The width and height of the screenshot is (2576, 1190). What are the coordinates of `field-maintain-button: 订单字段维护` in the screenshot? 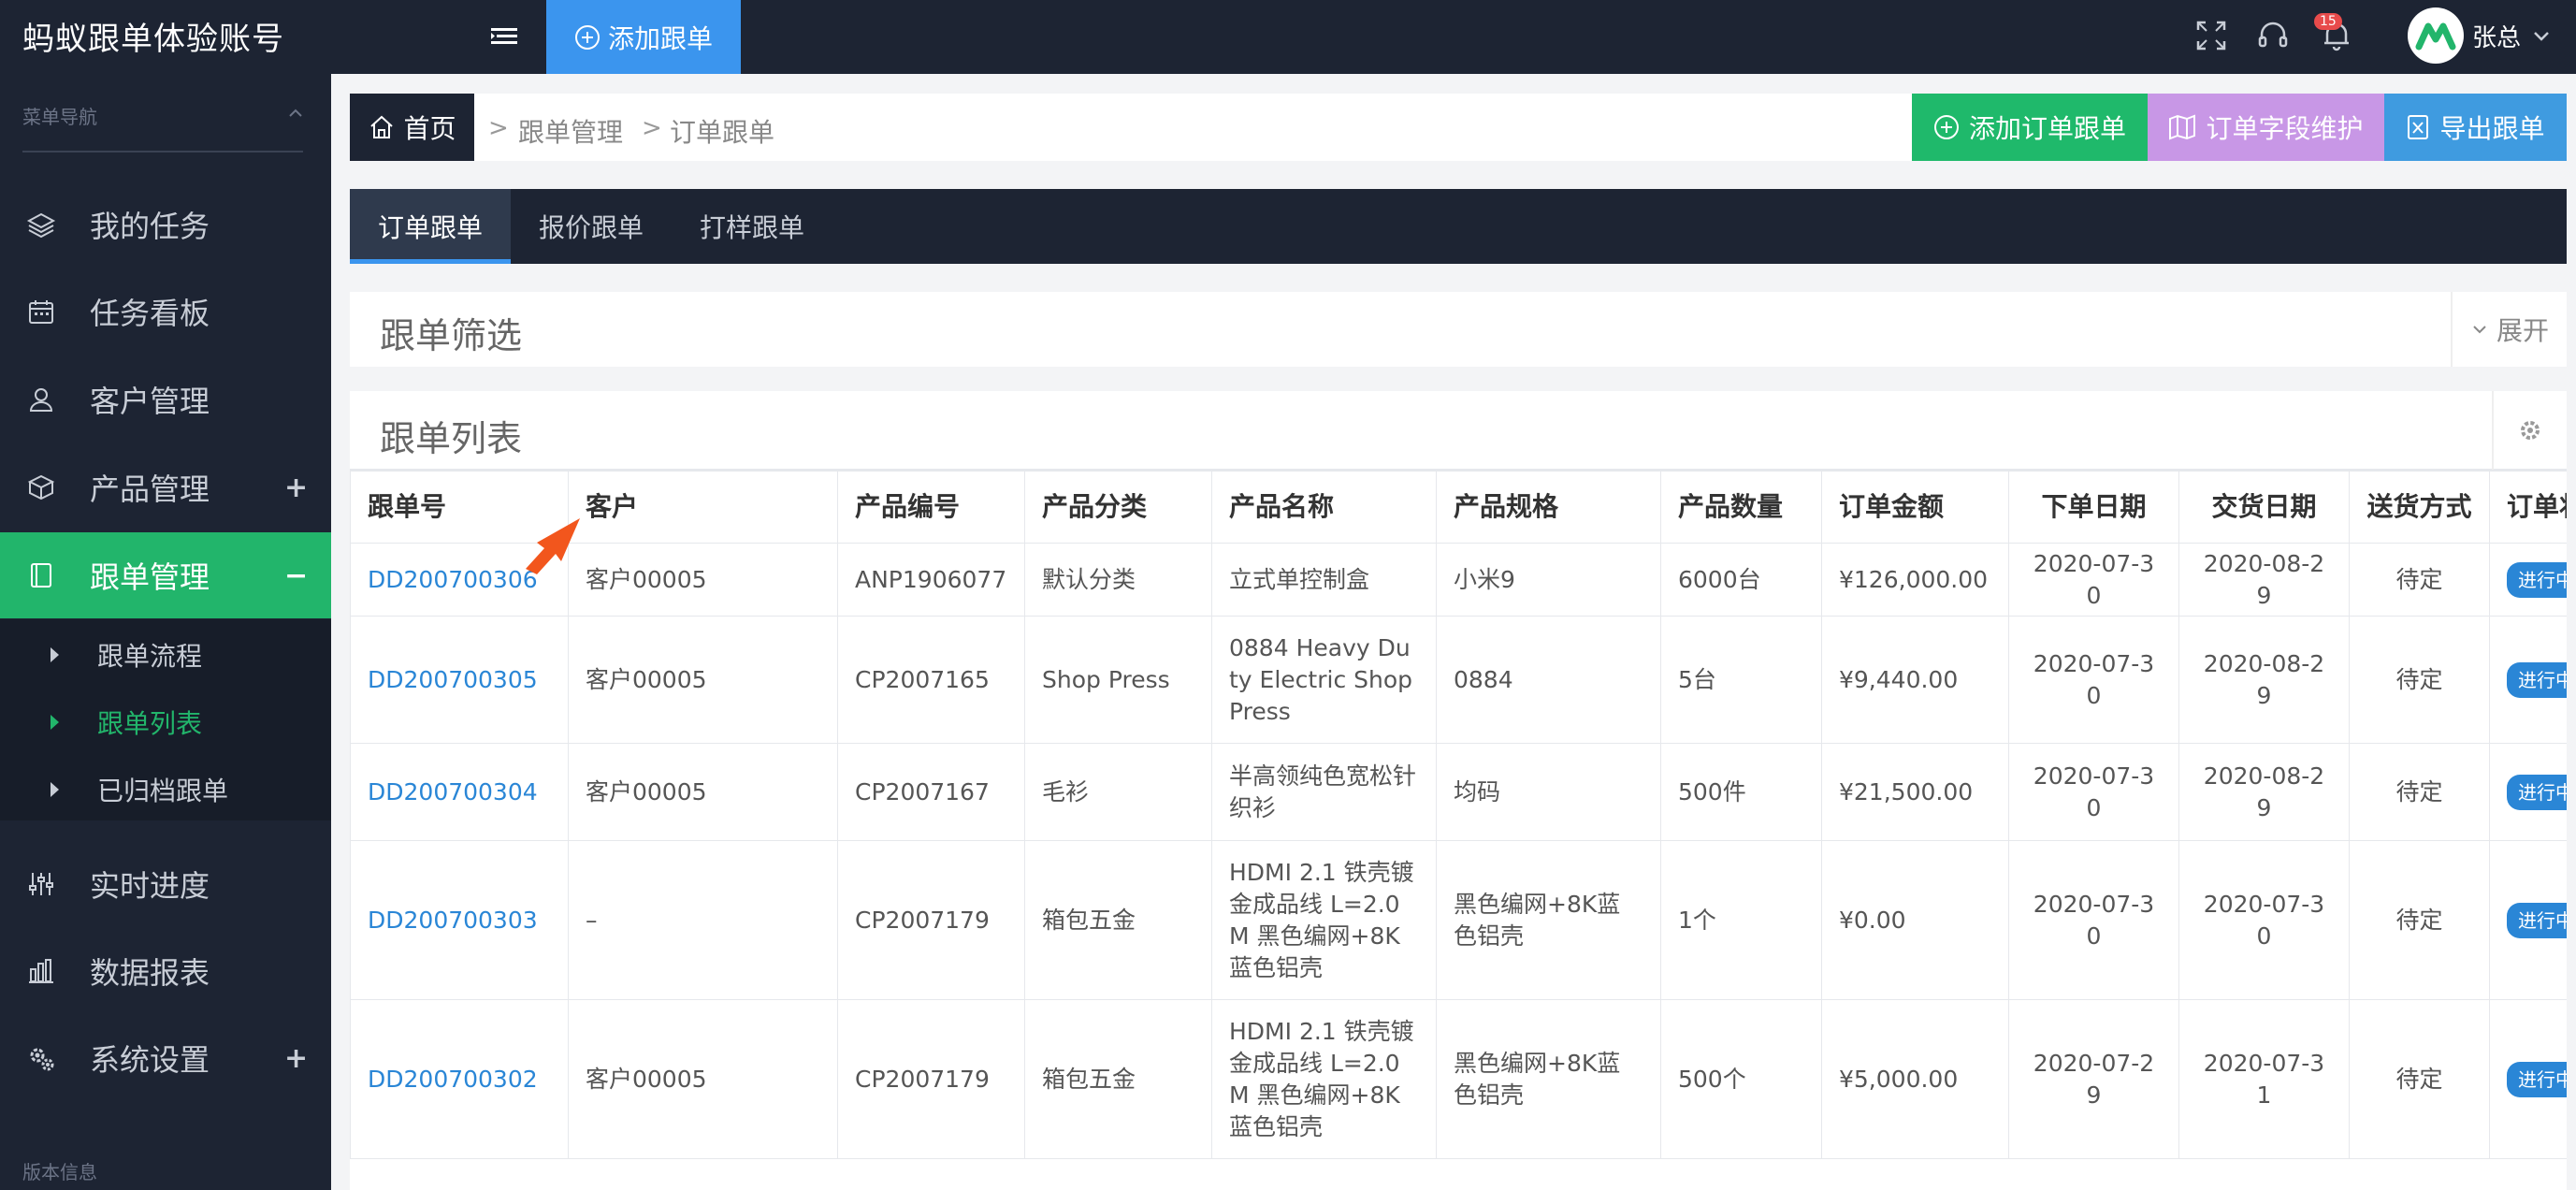 It's located at (2266, 127).